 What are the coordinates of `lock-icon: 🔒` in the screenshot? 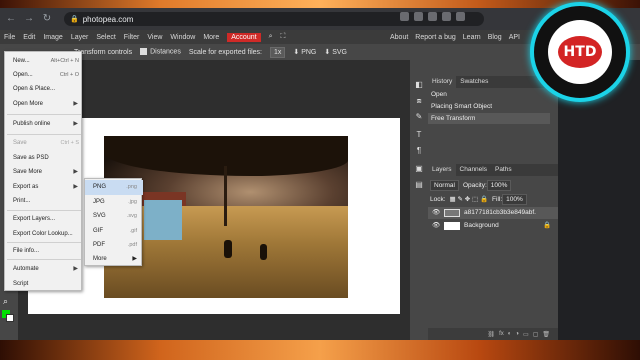 It's located at (74, 19).